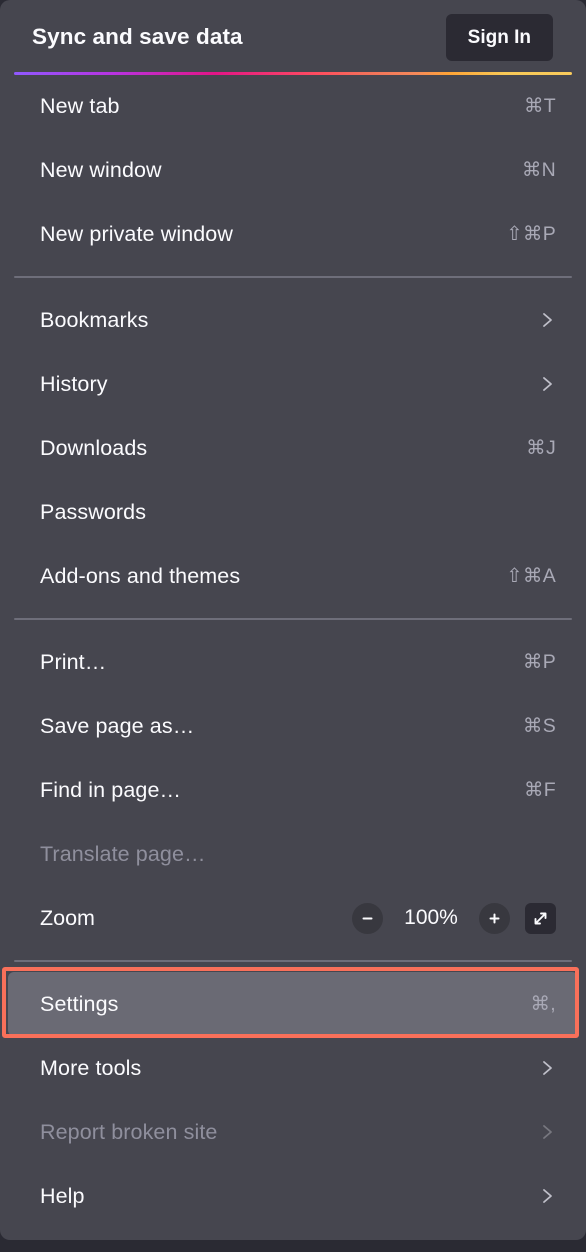  I want to click on sign-in-button: Sign In, so click(499, 37).